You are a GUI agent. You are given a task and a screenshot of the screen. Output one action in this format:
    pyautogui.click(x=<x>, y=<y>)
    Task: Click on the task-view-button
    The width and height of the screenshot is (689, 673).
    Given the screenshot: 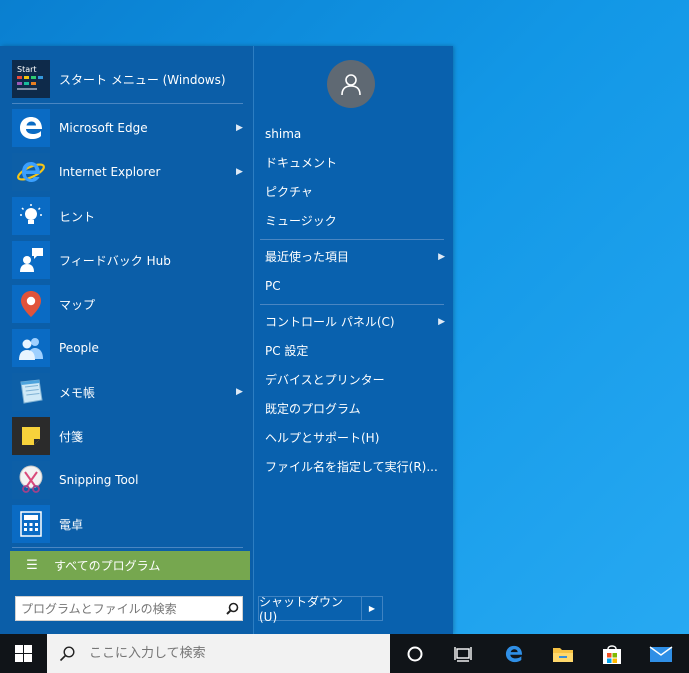 What is the action you would take?
    pyautogui.click(x=463, y=653)
    